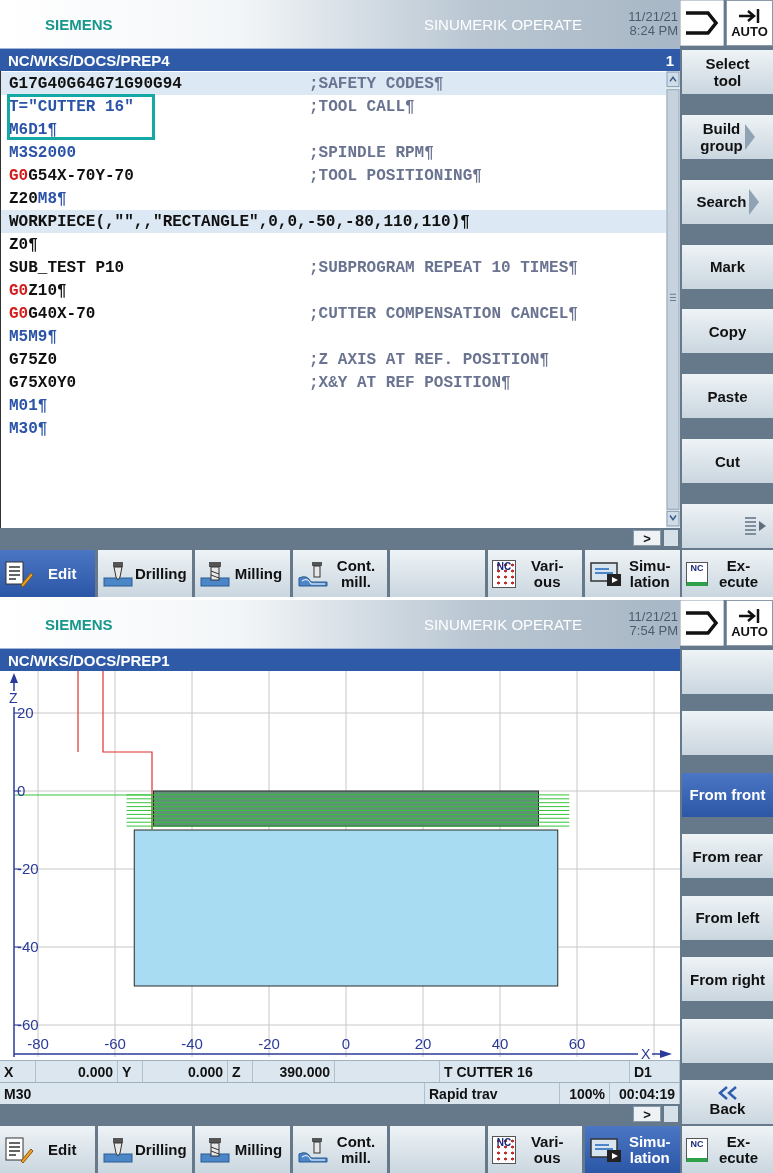 The width and height of the screenshot is (773, 1173). I want to click on program-path: NC/WKS/DOCS/PREP1, so click(89, 660).